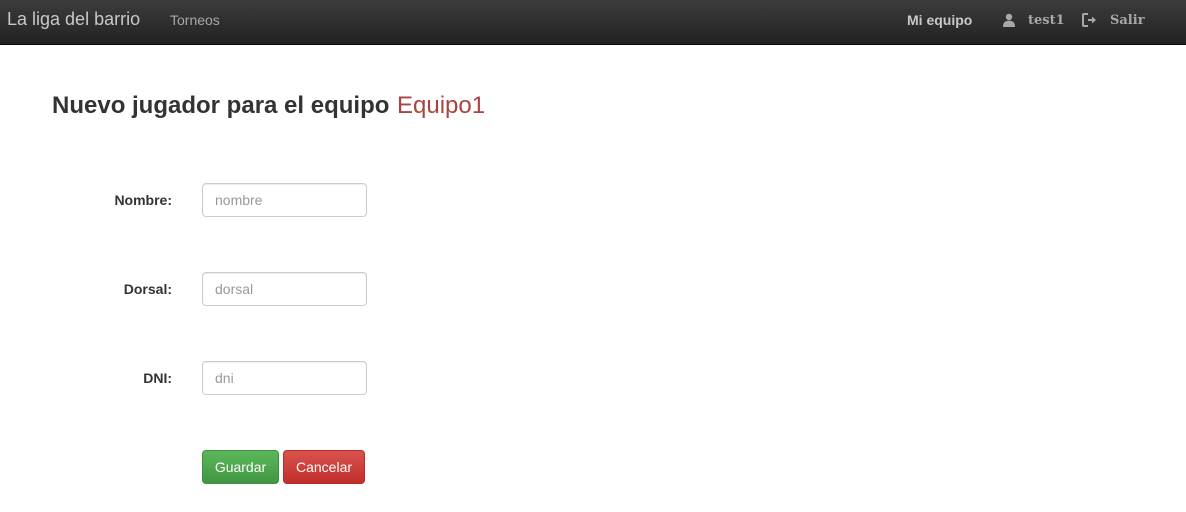 This screenshot has width=1186, height=512. Describe the element at coordinates (1127, 20) in the screenshot. I see `logout-label: Salir` at that location.